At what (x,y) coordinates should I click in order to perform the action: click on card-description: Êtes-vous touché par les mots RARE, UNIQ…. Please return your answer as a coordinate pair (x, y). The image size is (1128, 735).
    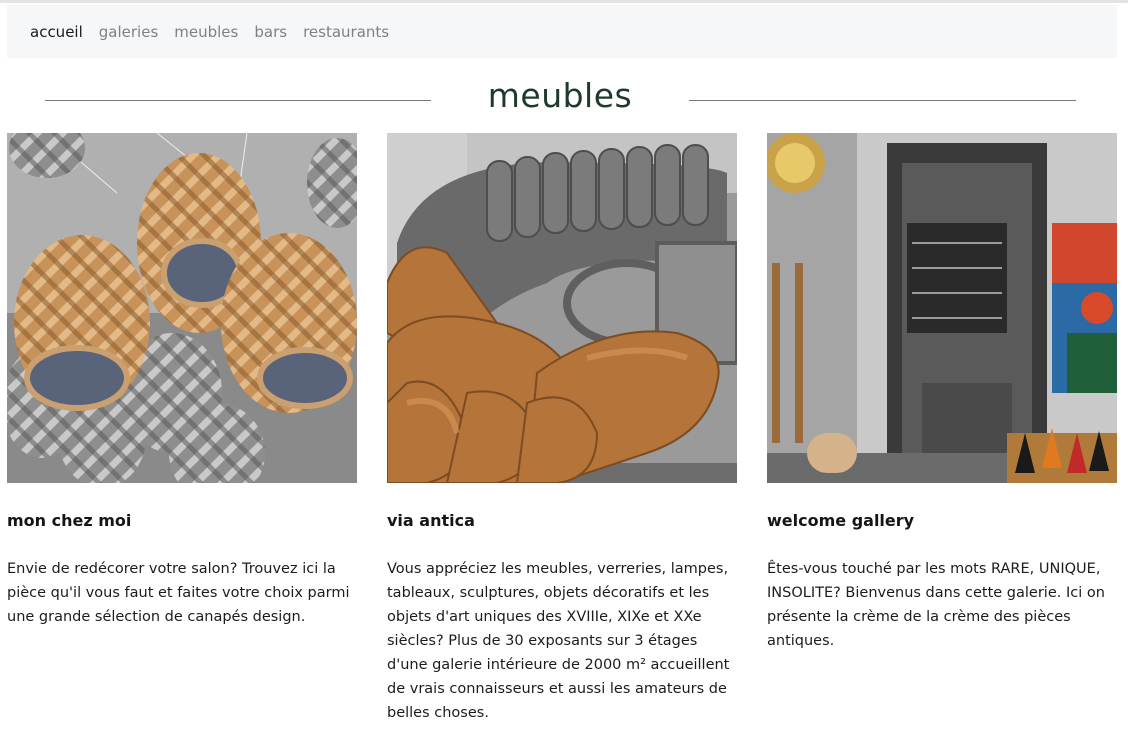
    Looking at the image, I should click on (936, 605).